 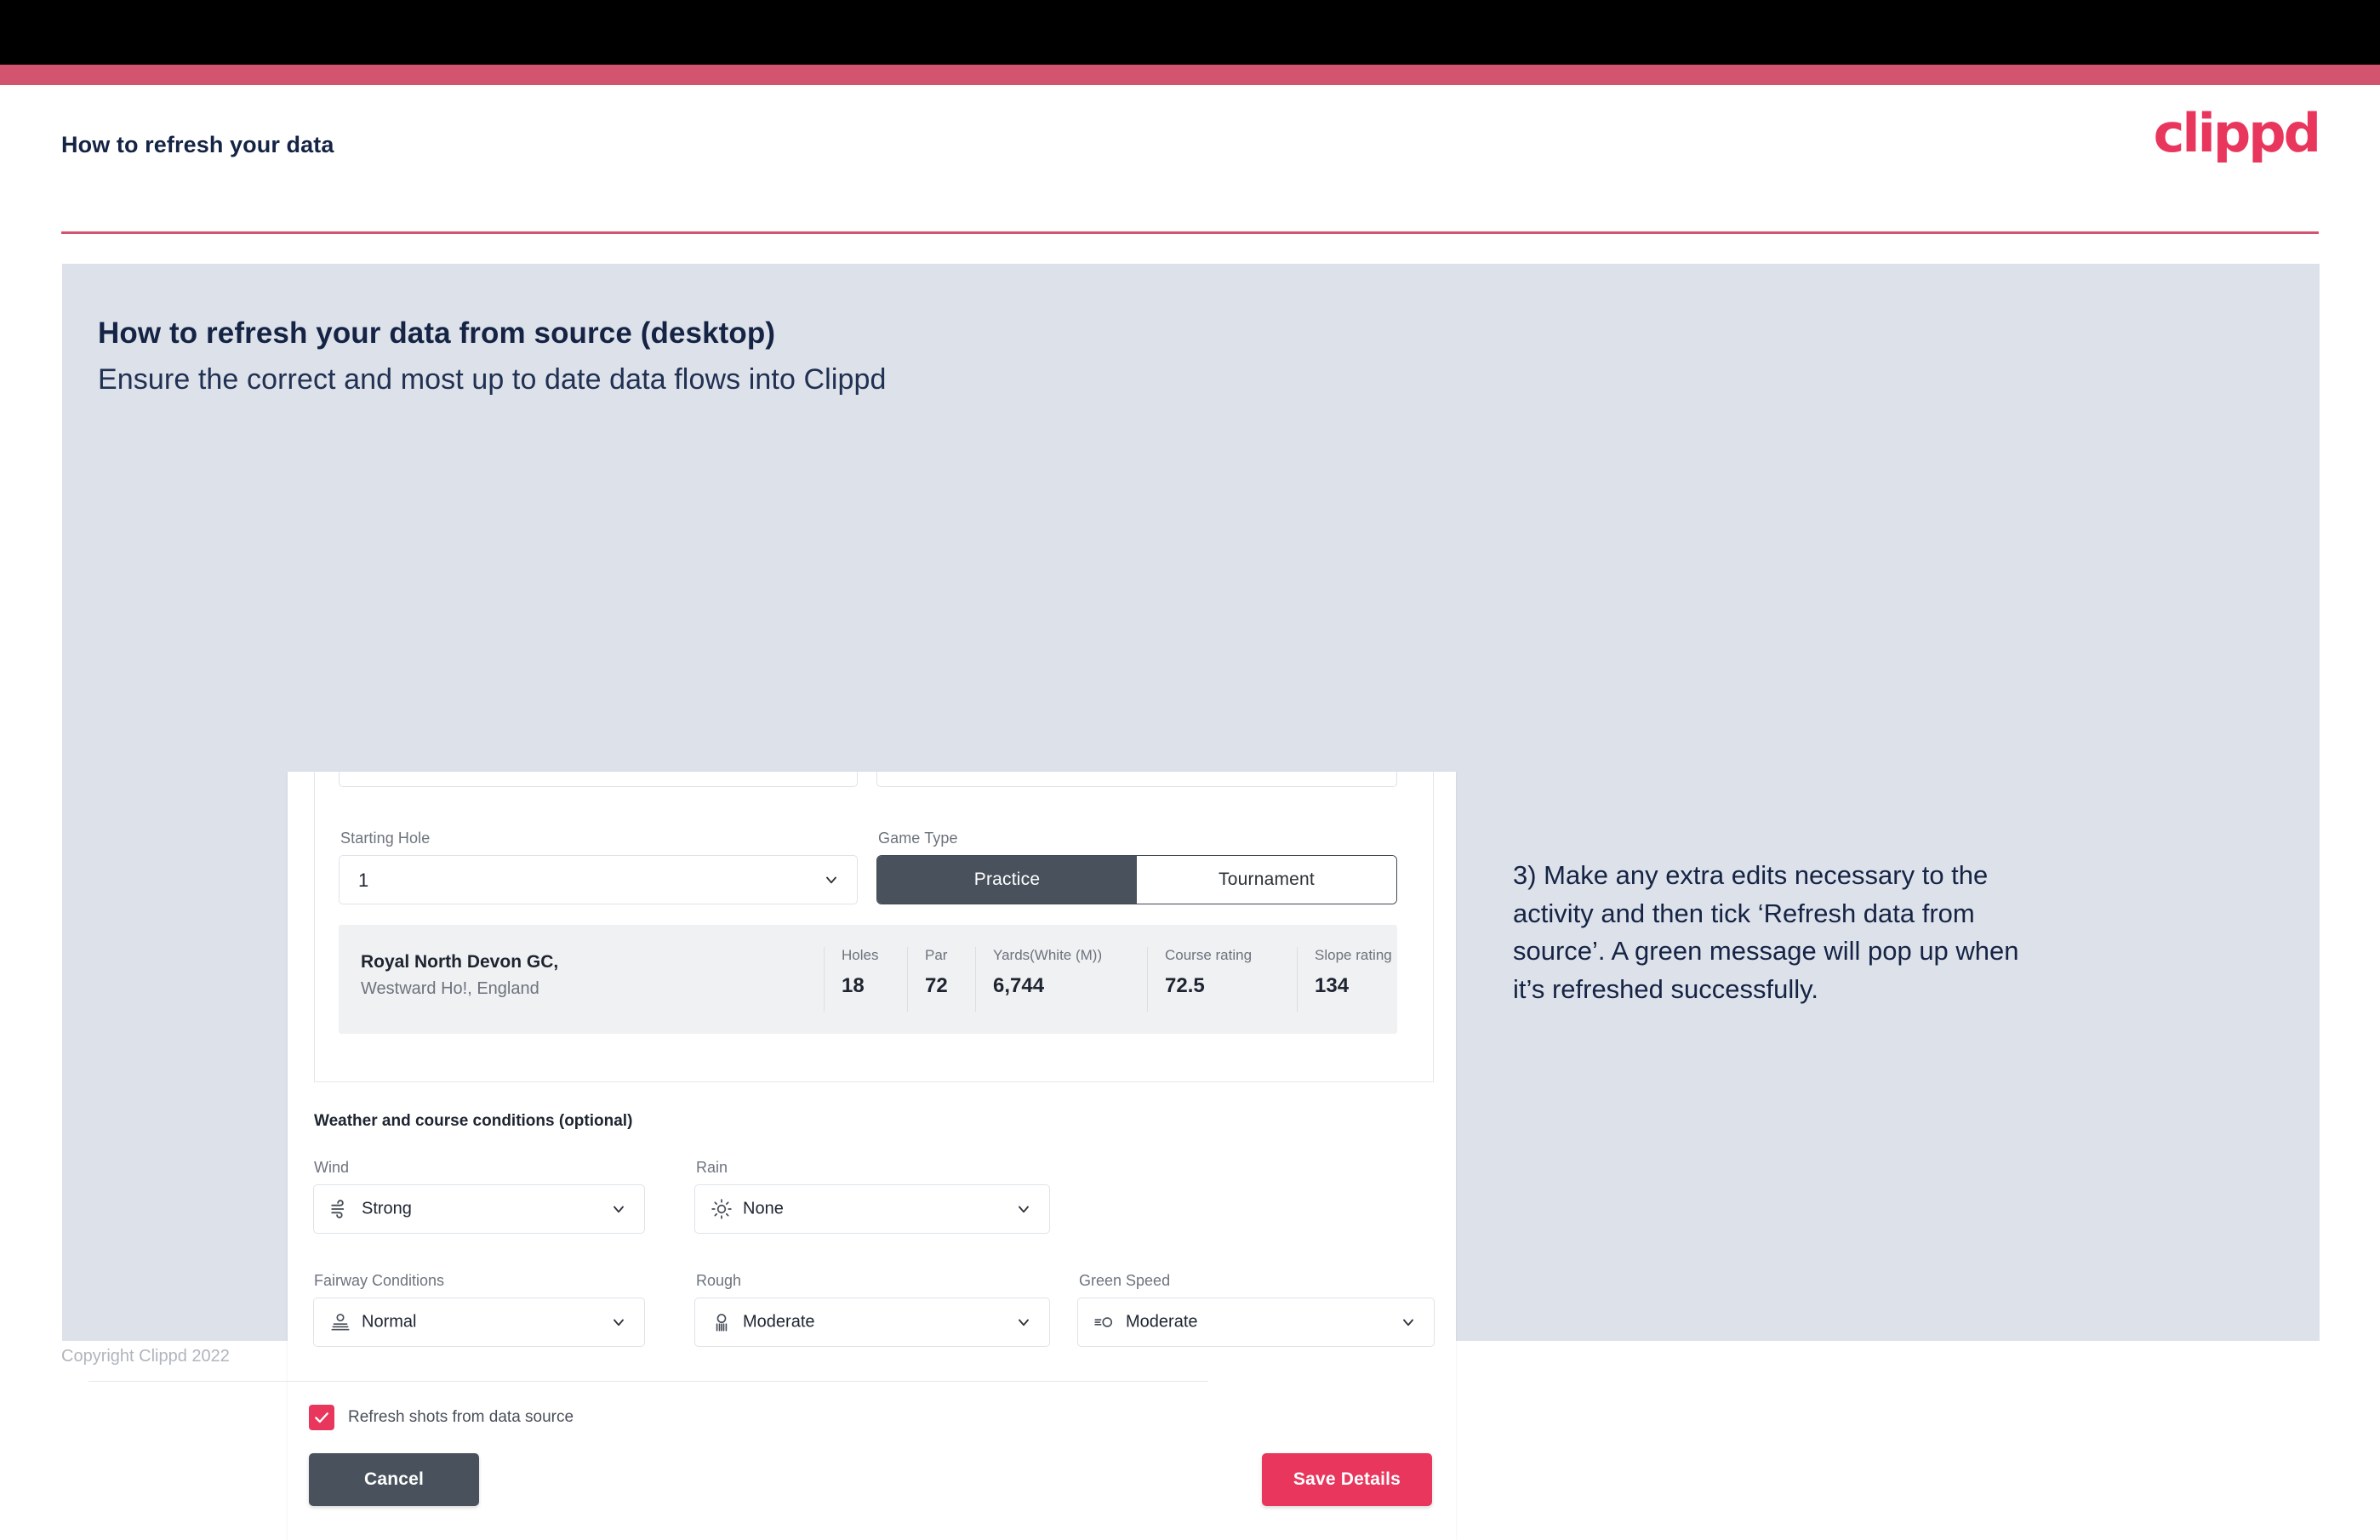 I want to click on fairway-conditions-value: Normal, so click(x=389, y=1322).